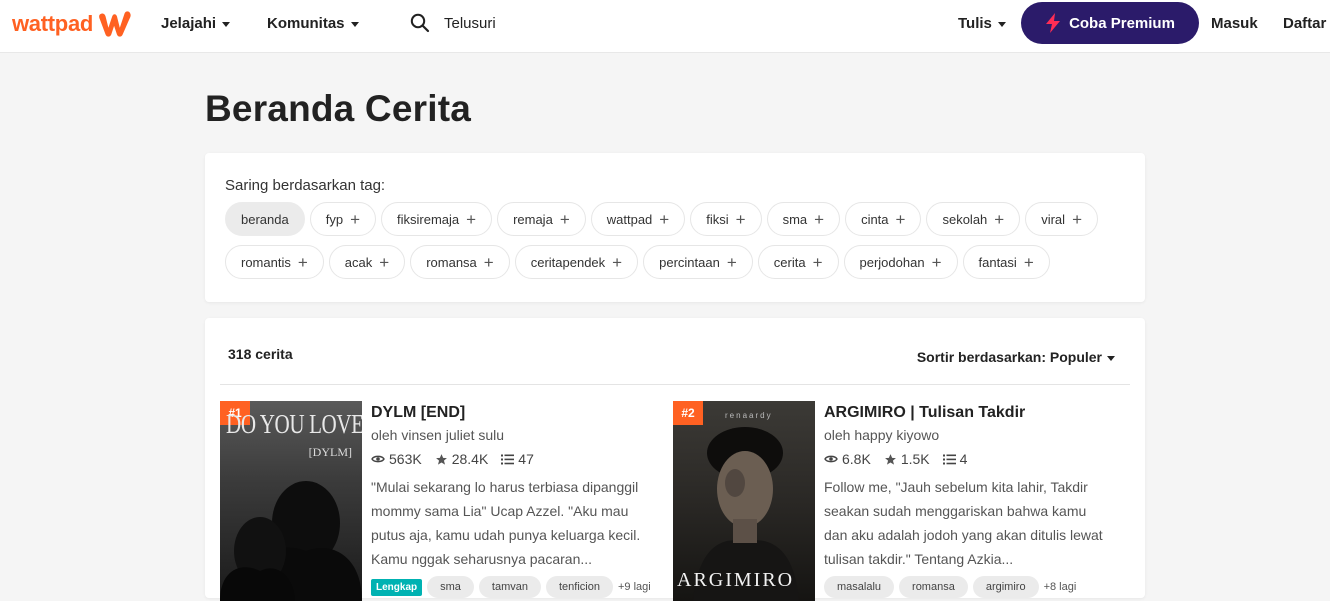  I want to click on votes-count: 1.5K, so click(915, 459).